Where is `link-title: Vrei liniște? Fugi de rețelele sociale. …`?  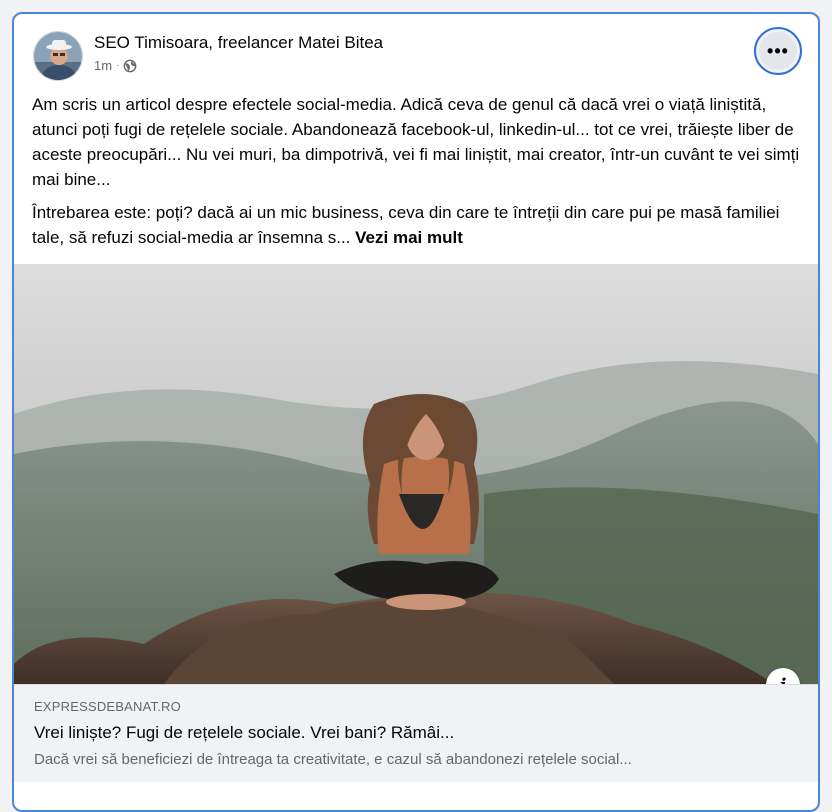
link-title: Vrei liniște? Fugi de rețelele sociale. … is located at coordinates (414, 733).